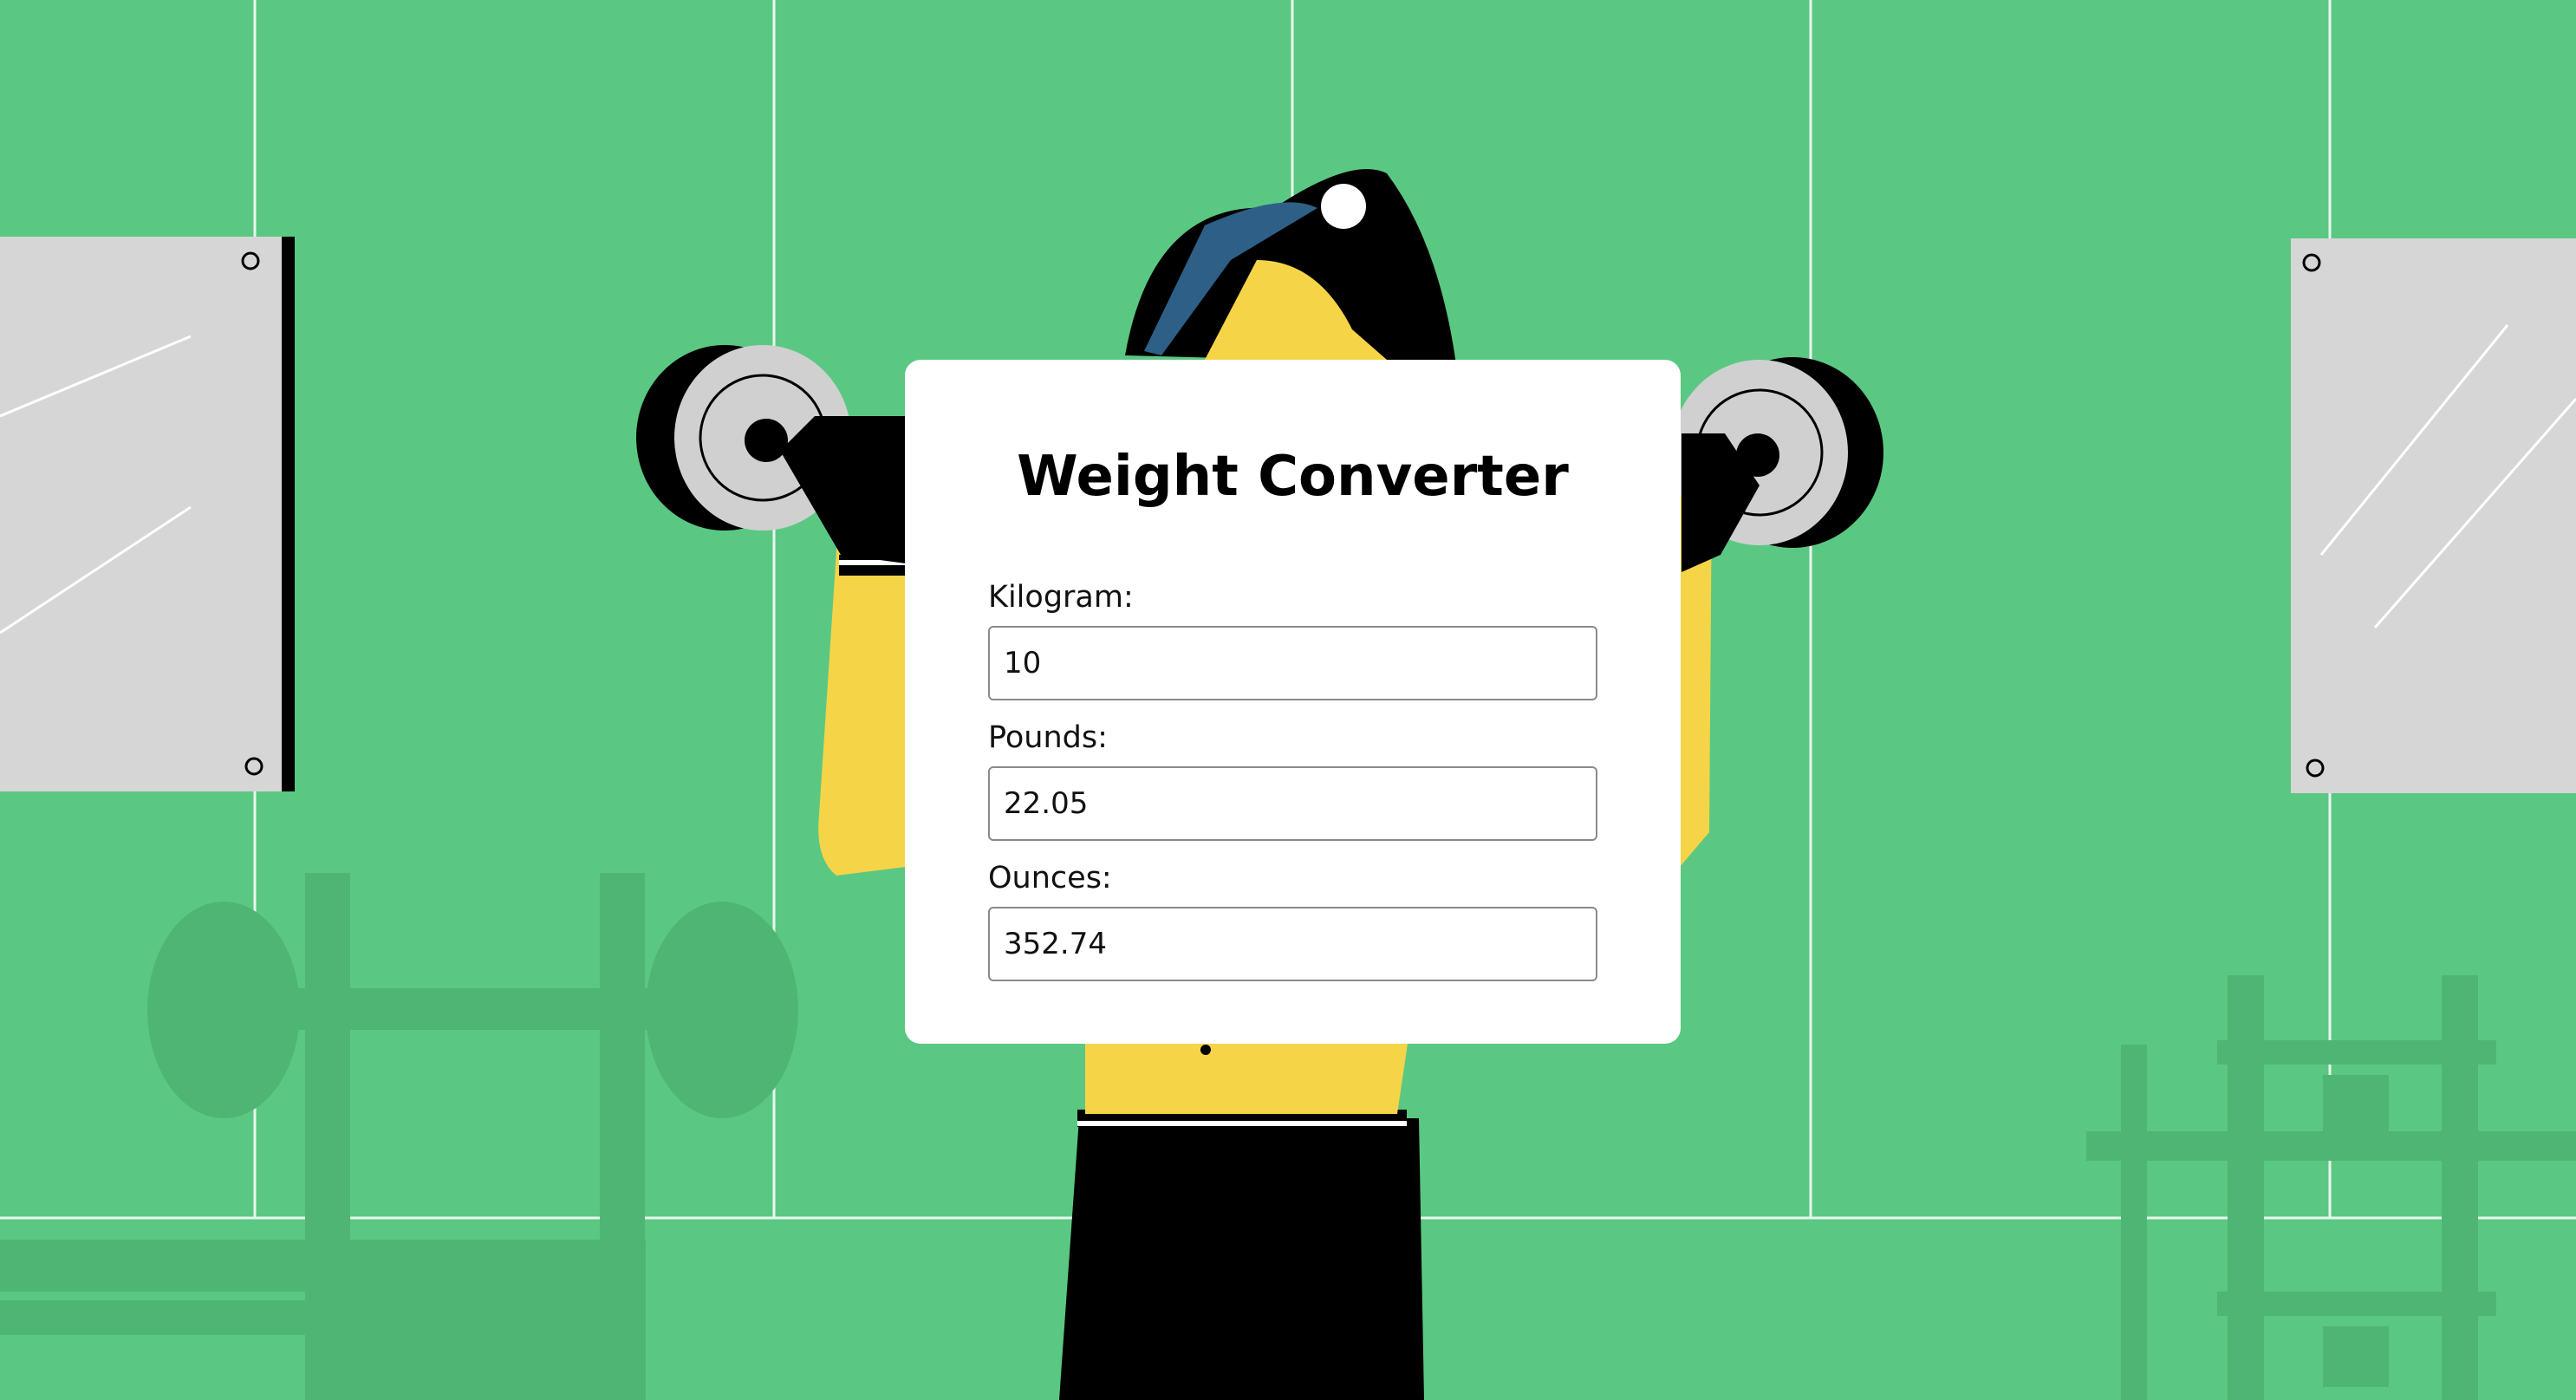 Image resolution: width=2576 pixels, height=1400 pixels. Describe the element at coordinates (1292, 944) in the screenshot. I see `ounces-input` at that location.